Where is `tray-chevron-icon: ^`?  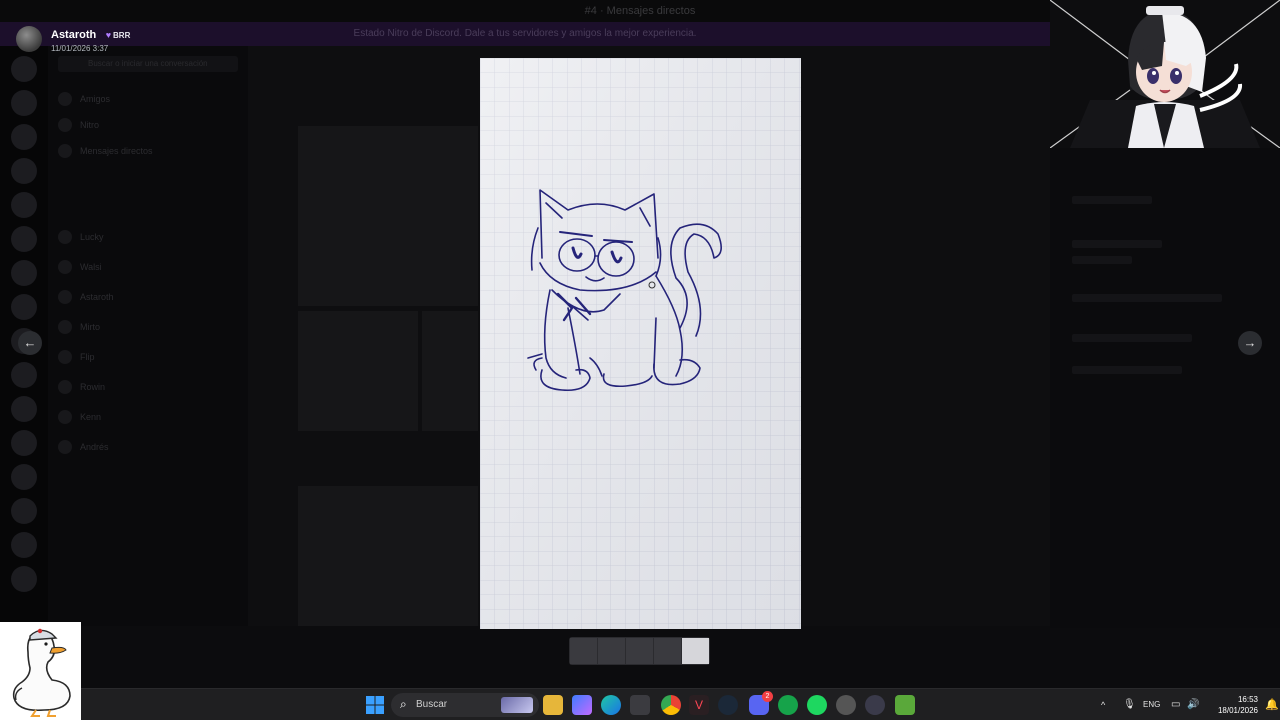
tray-chevron-icon: ^ is located at coordinates (1103, 705).